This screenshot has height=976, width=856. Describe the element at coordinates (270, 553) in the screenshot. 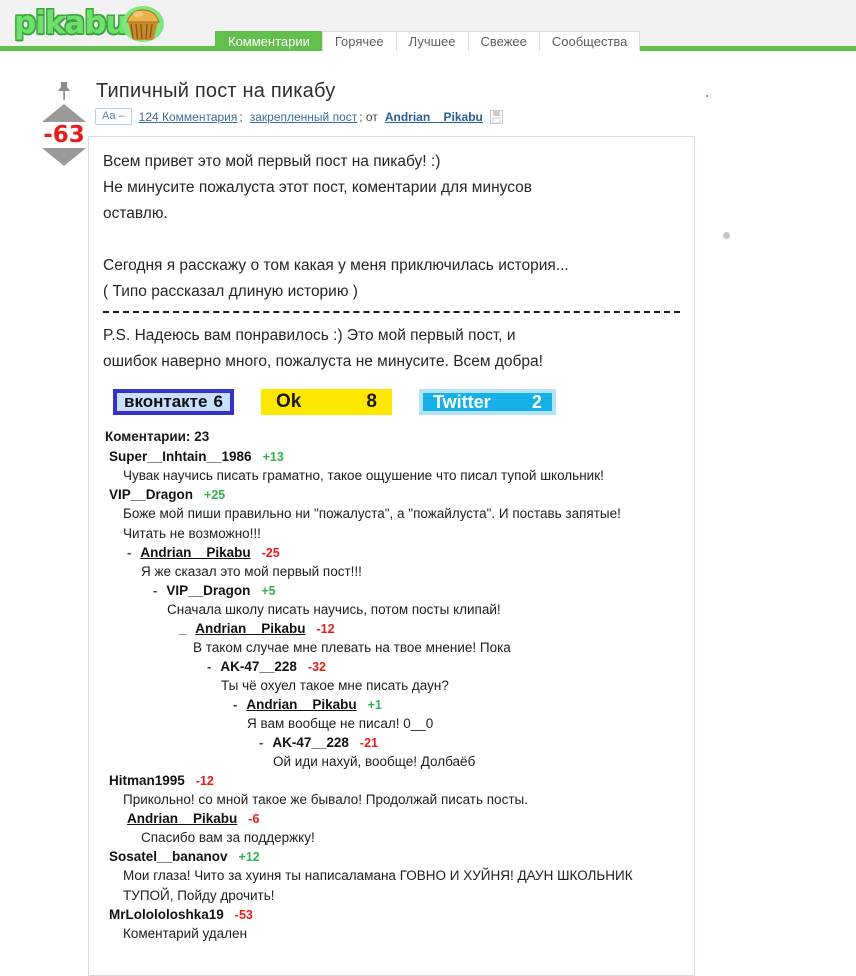

I see `comment-score: -25` at that location.